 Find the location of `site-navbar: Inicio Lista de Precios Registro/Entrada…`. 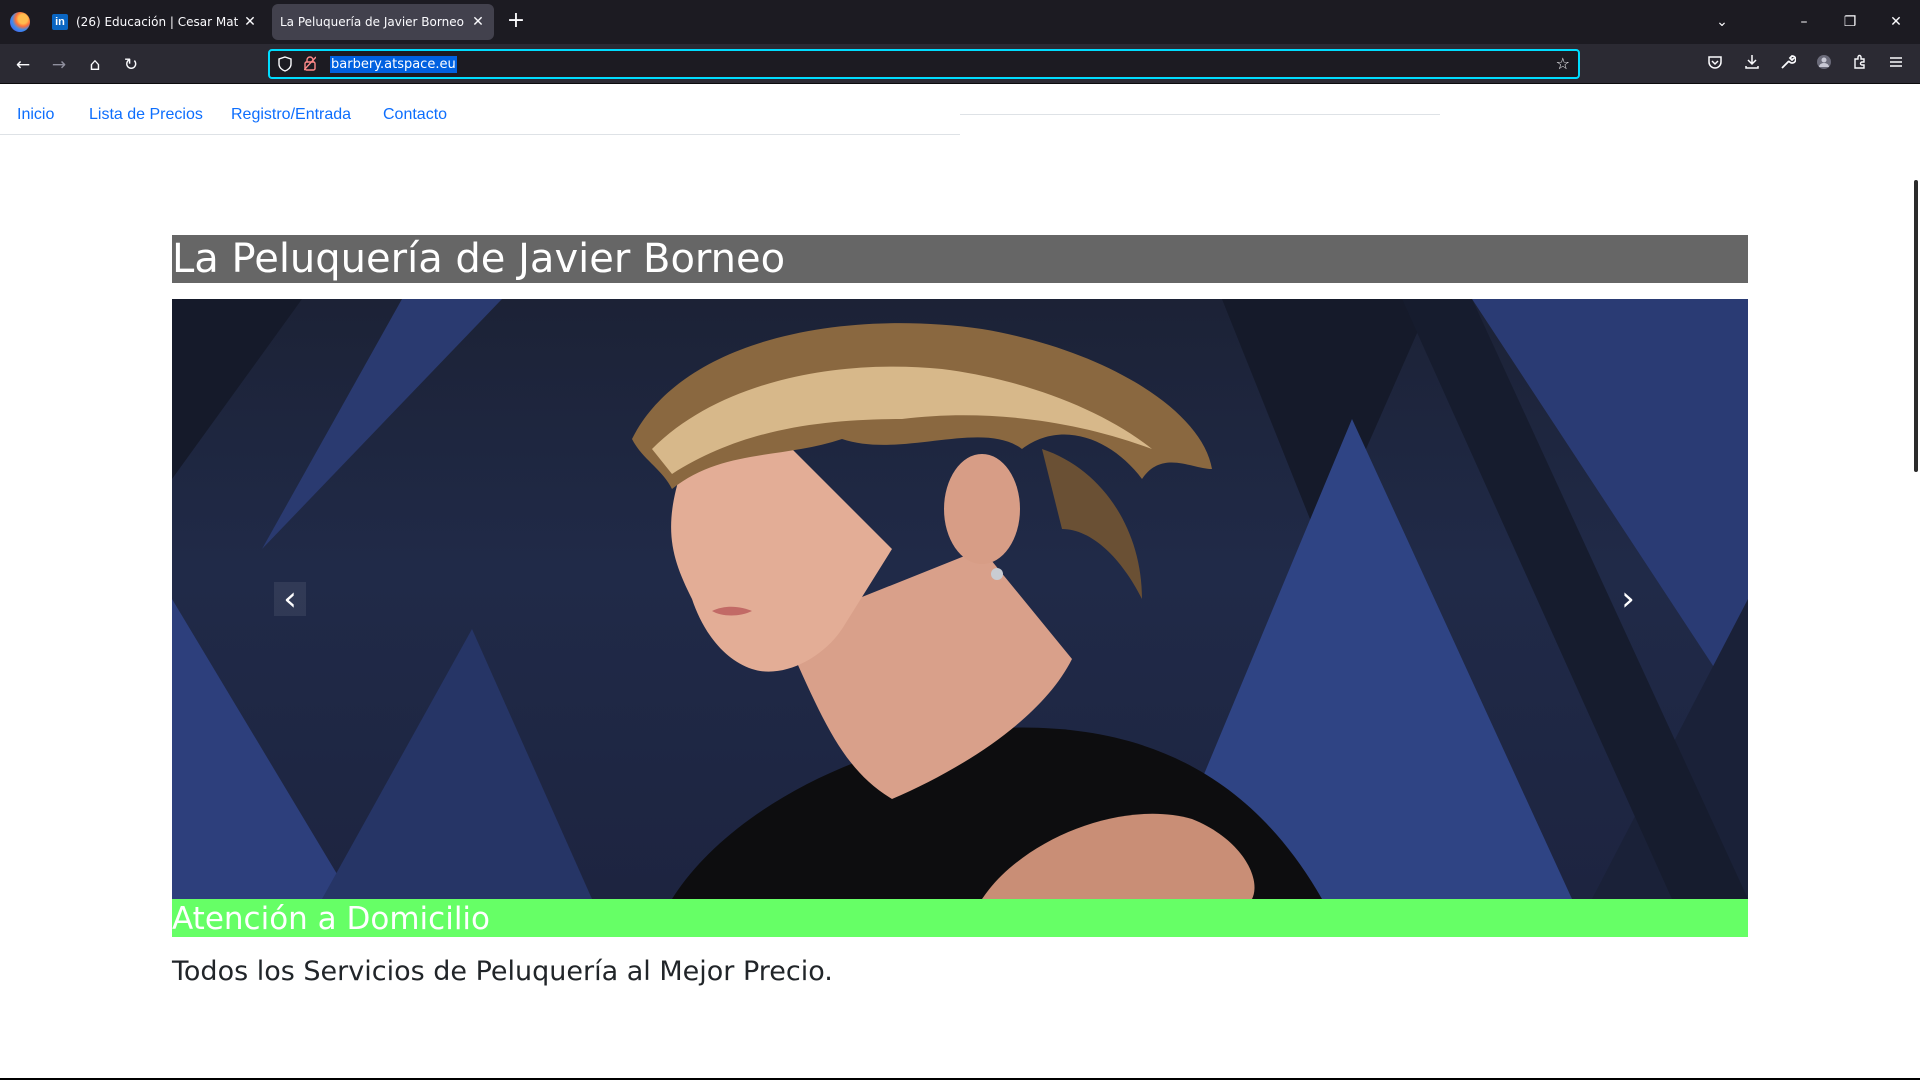

site-navbar: Inicio Lista de Precios Registro/Entrada… is located at coordinates (480, 110).